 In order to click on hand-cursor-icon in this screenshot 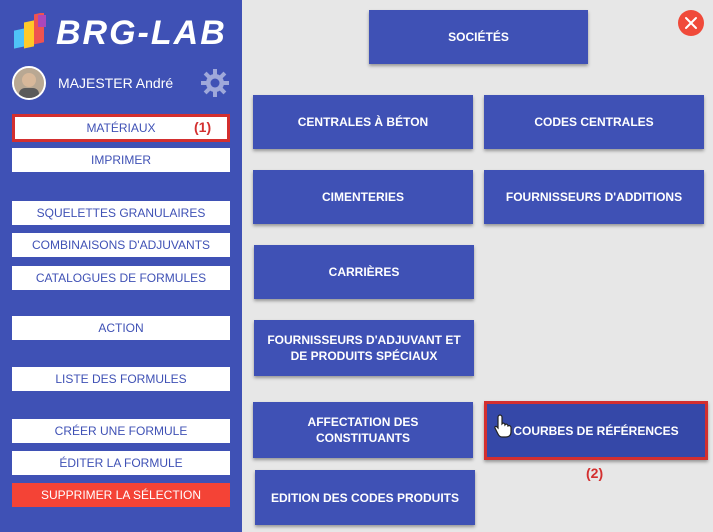, I will do `click(503, 426)`.